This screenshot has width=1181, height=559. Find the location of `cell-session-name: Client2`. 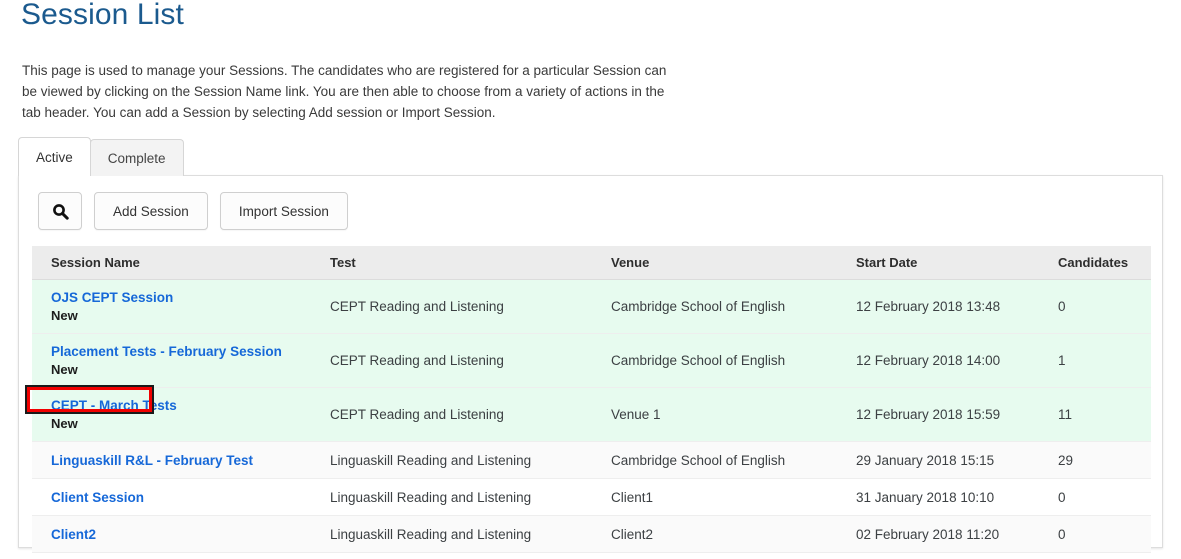

cell-session-name: Client2 is located at coordinates (181, 534).